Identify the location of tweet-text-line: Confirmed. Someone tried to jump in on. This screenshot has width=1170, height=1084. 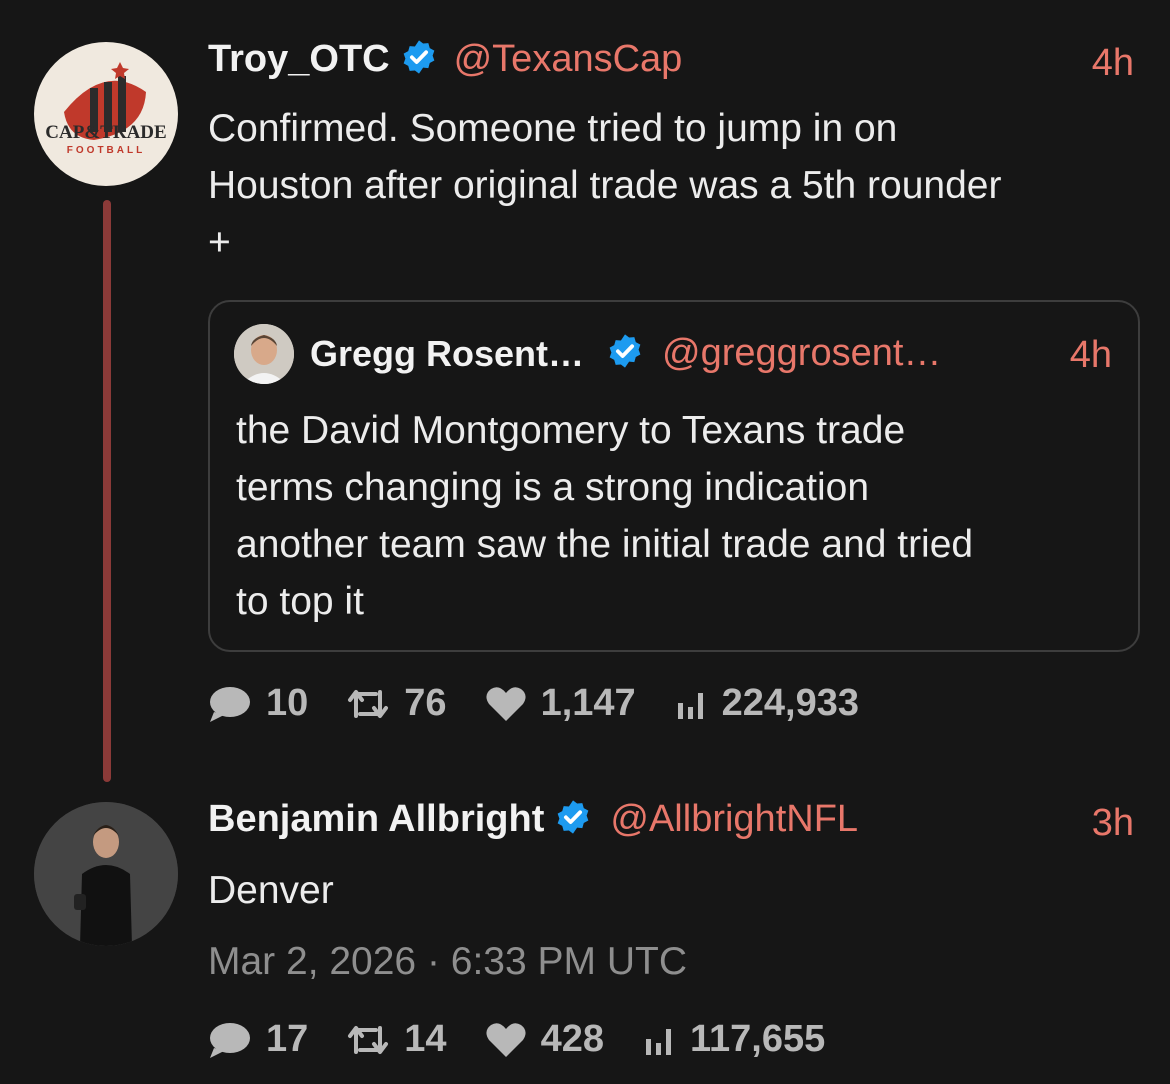
(553, 128).